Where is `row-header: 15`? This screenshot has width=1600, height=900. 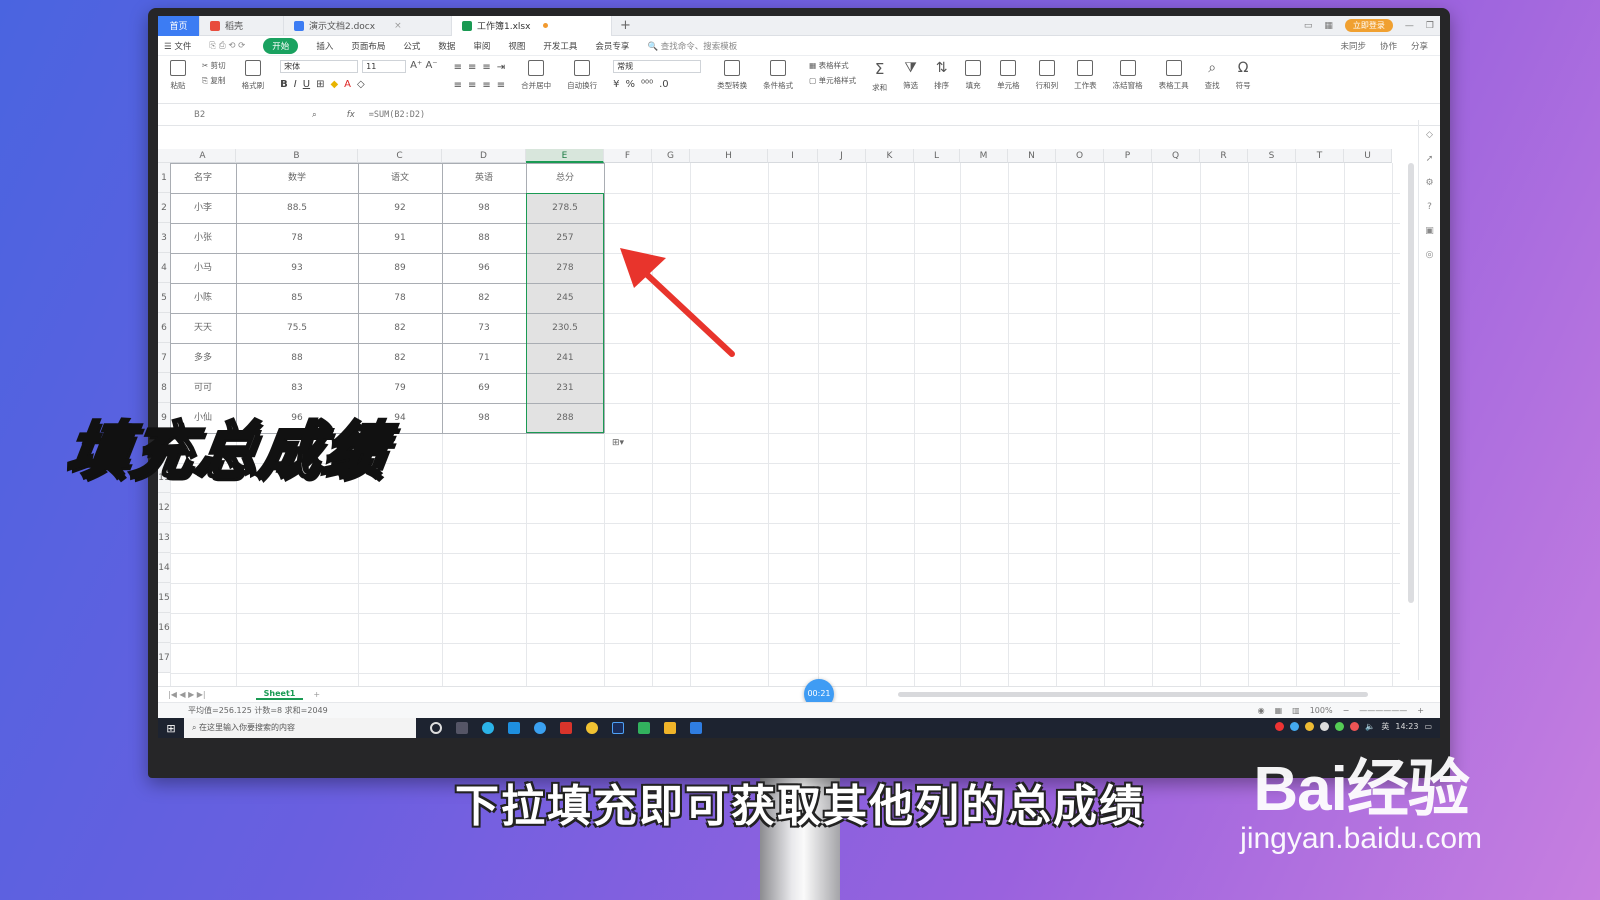 row-header: 15 is located at coordinates (164, 598).